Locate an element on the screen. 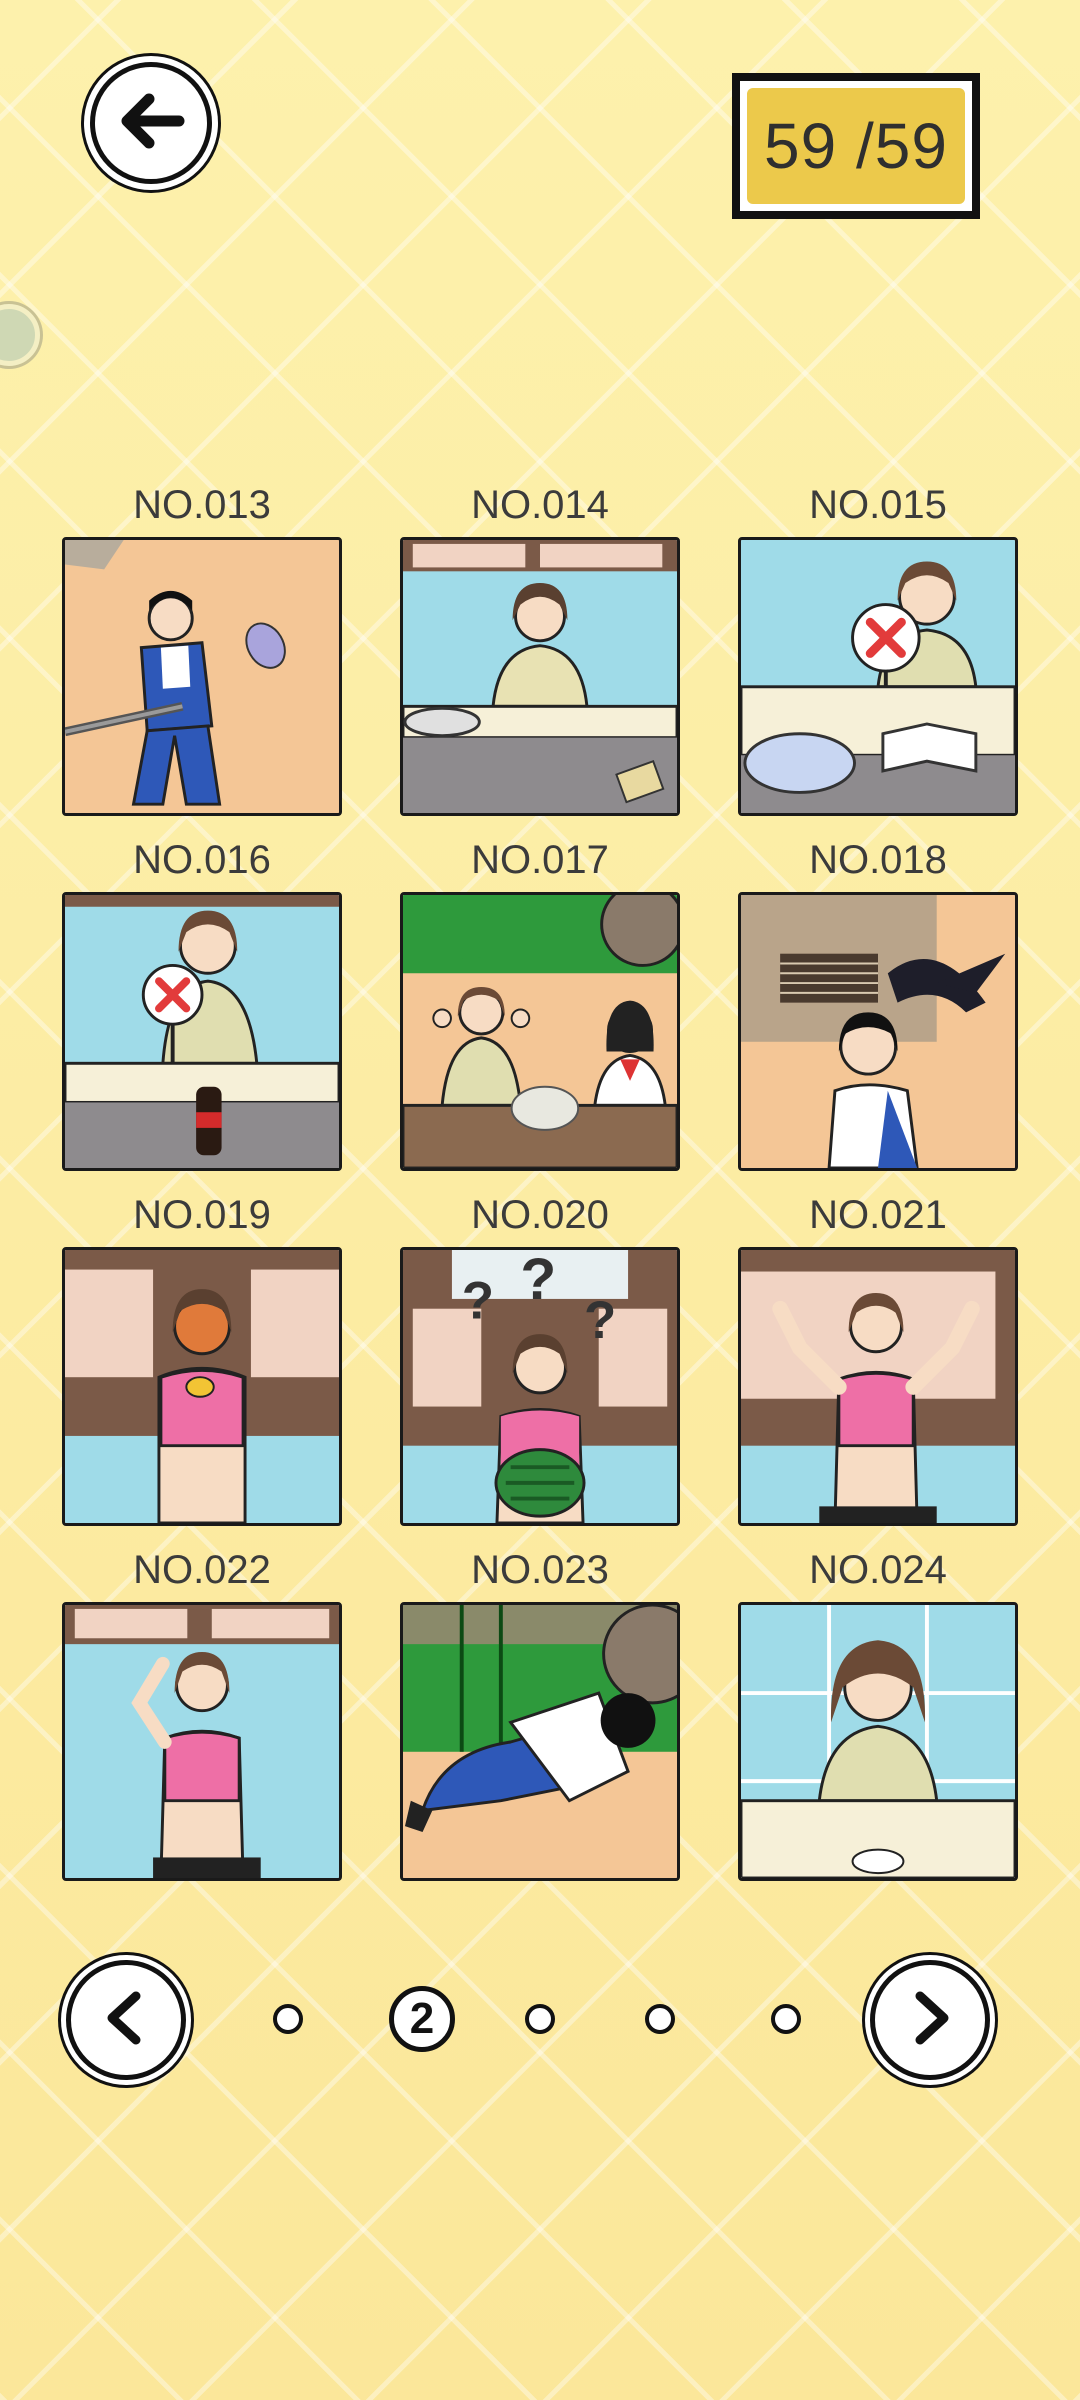 The image size is (1080, 2400). prev-page-button is located at coordinates (126, 2020).